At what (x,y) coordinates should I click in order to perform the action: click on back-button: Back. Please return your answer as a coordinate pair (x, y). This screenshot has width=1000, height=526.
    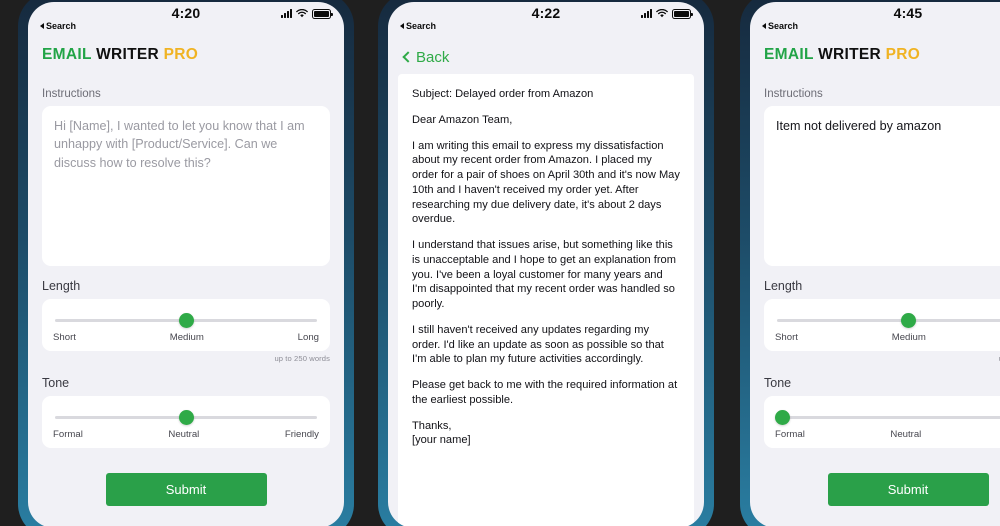
    Looking at the image, I should click on (426, 57).